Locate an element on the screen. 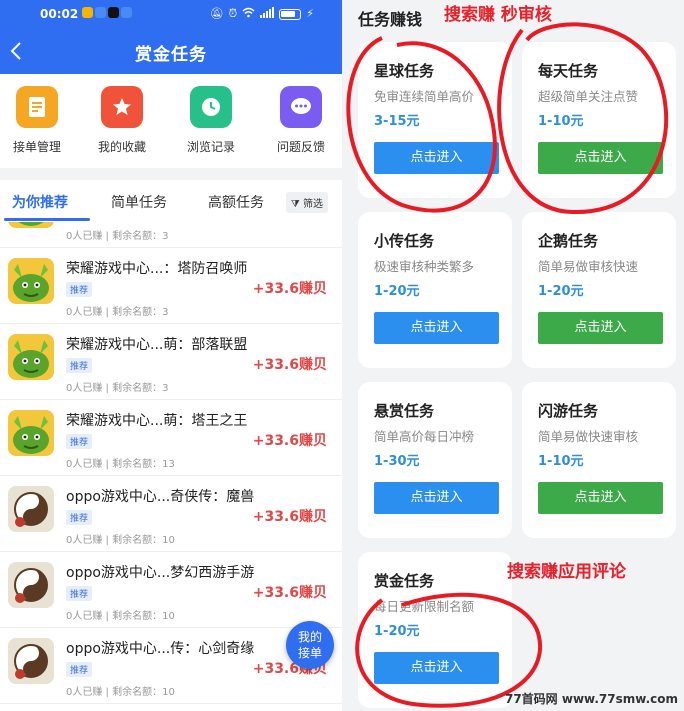 This screenshot has width=684, height=711. battery-icon is located at coordinates (290, 14).